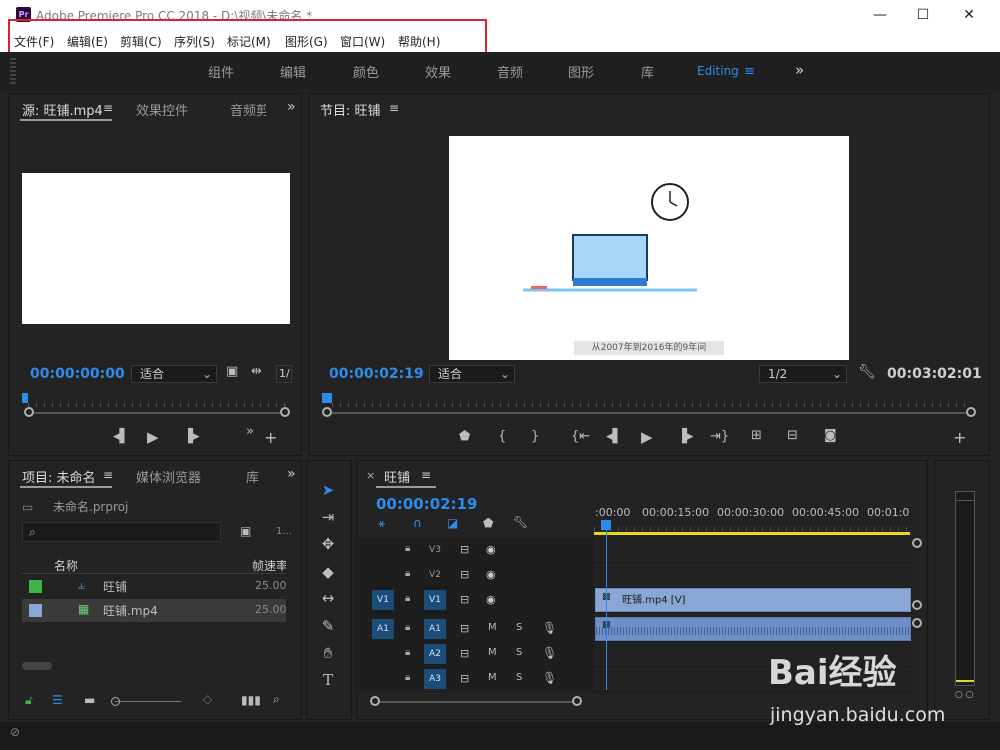 The height and width of the screenshot is (750, 1000). I want to click on sync-lock-icon: ⊟, so click(464, 628).